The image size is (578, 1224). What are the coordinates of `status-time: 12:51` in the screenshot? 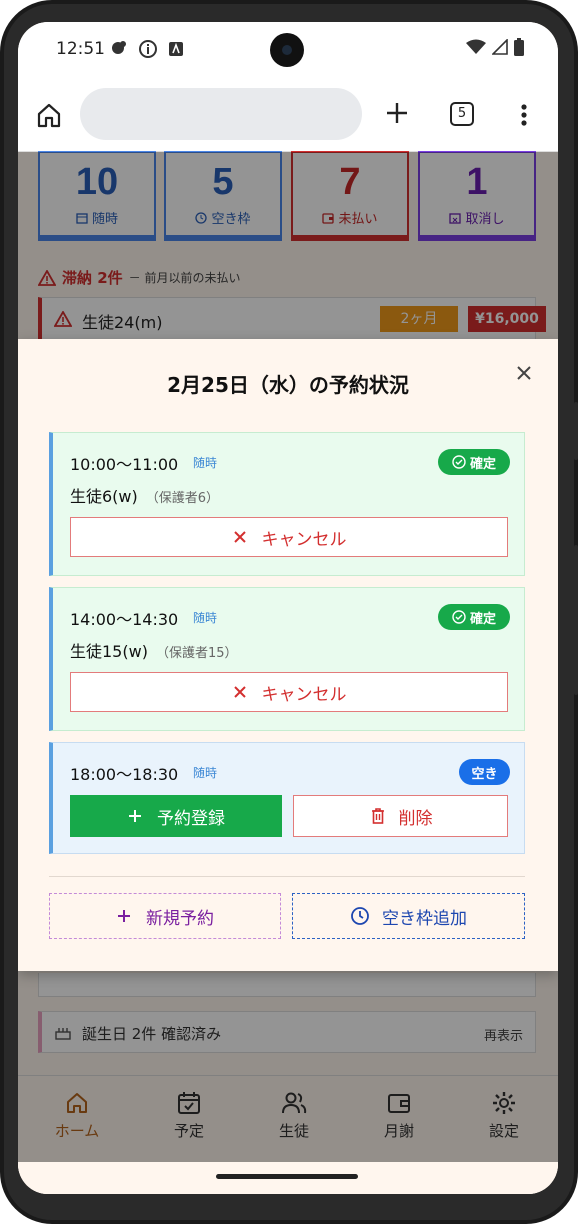 It's located at (80, 49).